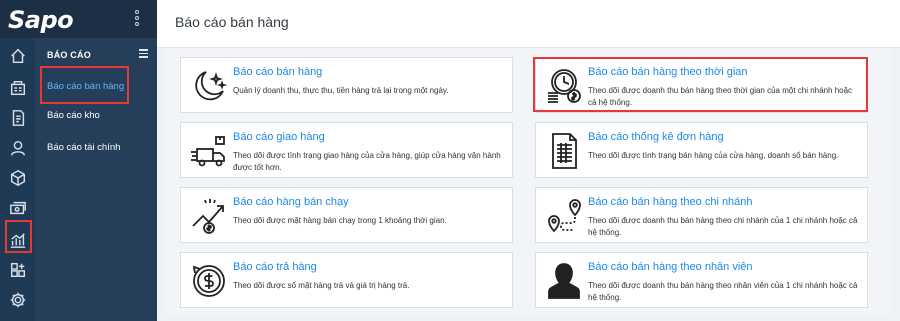  Describe the element at coordinates (656, 137) in the screenshot. I see `card-title: Báo cáo thống kê đơn hàng` at that location.